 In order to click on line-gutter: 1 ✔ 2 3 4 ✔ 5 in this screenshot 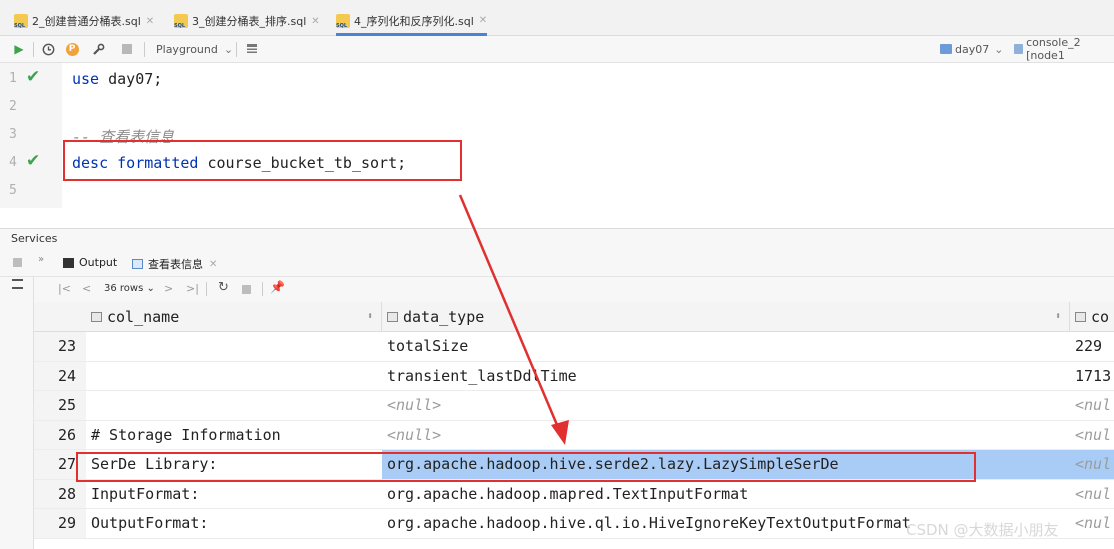, I will do `click(31, 135)`.